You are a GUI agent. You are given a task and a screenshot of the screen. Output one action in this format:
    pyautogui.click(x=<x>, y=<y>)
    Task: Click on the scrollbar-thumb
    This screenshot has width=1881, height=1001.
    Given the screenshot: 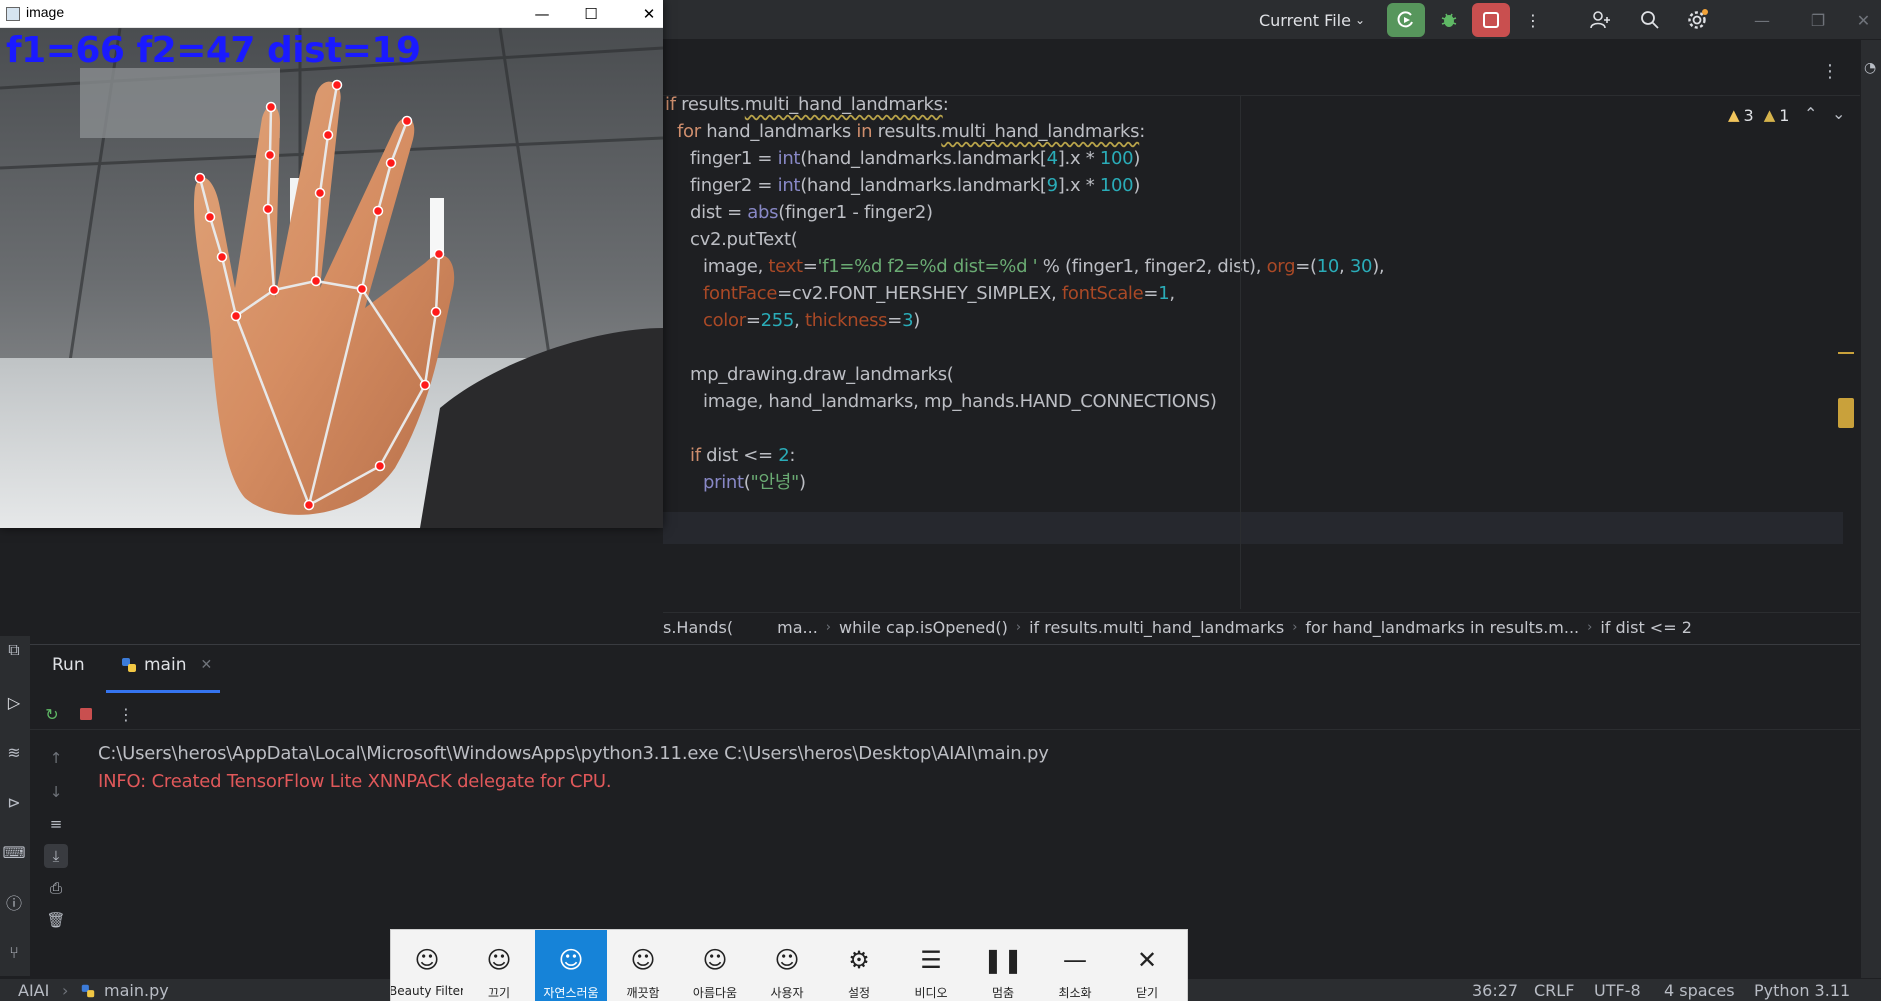 What is the action you would take?
    pyautogui.click(x=1846, y=413)
    